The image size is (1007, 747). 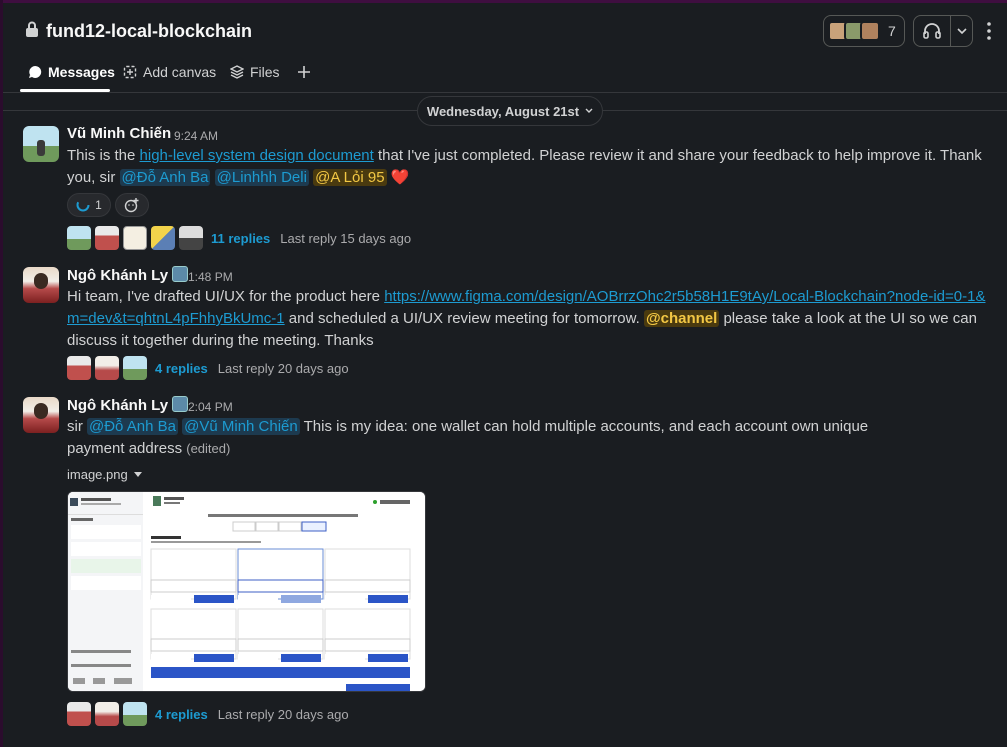 What do you see at coordinates (83, 205) in the screenshot?
I see `loading-emoji-icon` at bounding box center [83, 205].